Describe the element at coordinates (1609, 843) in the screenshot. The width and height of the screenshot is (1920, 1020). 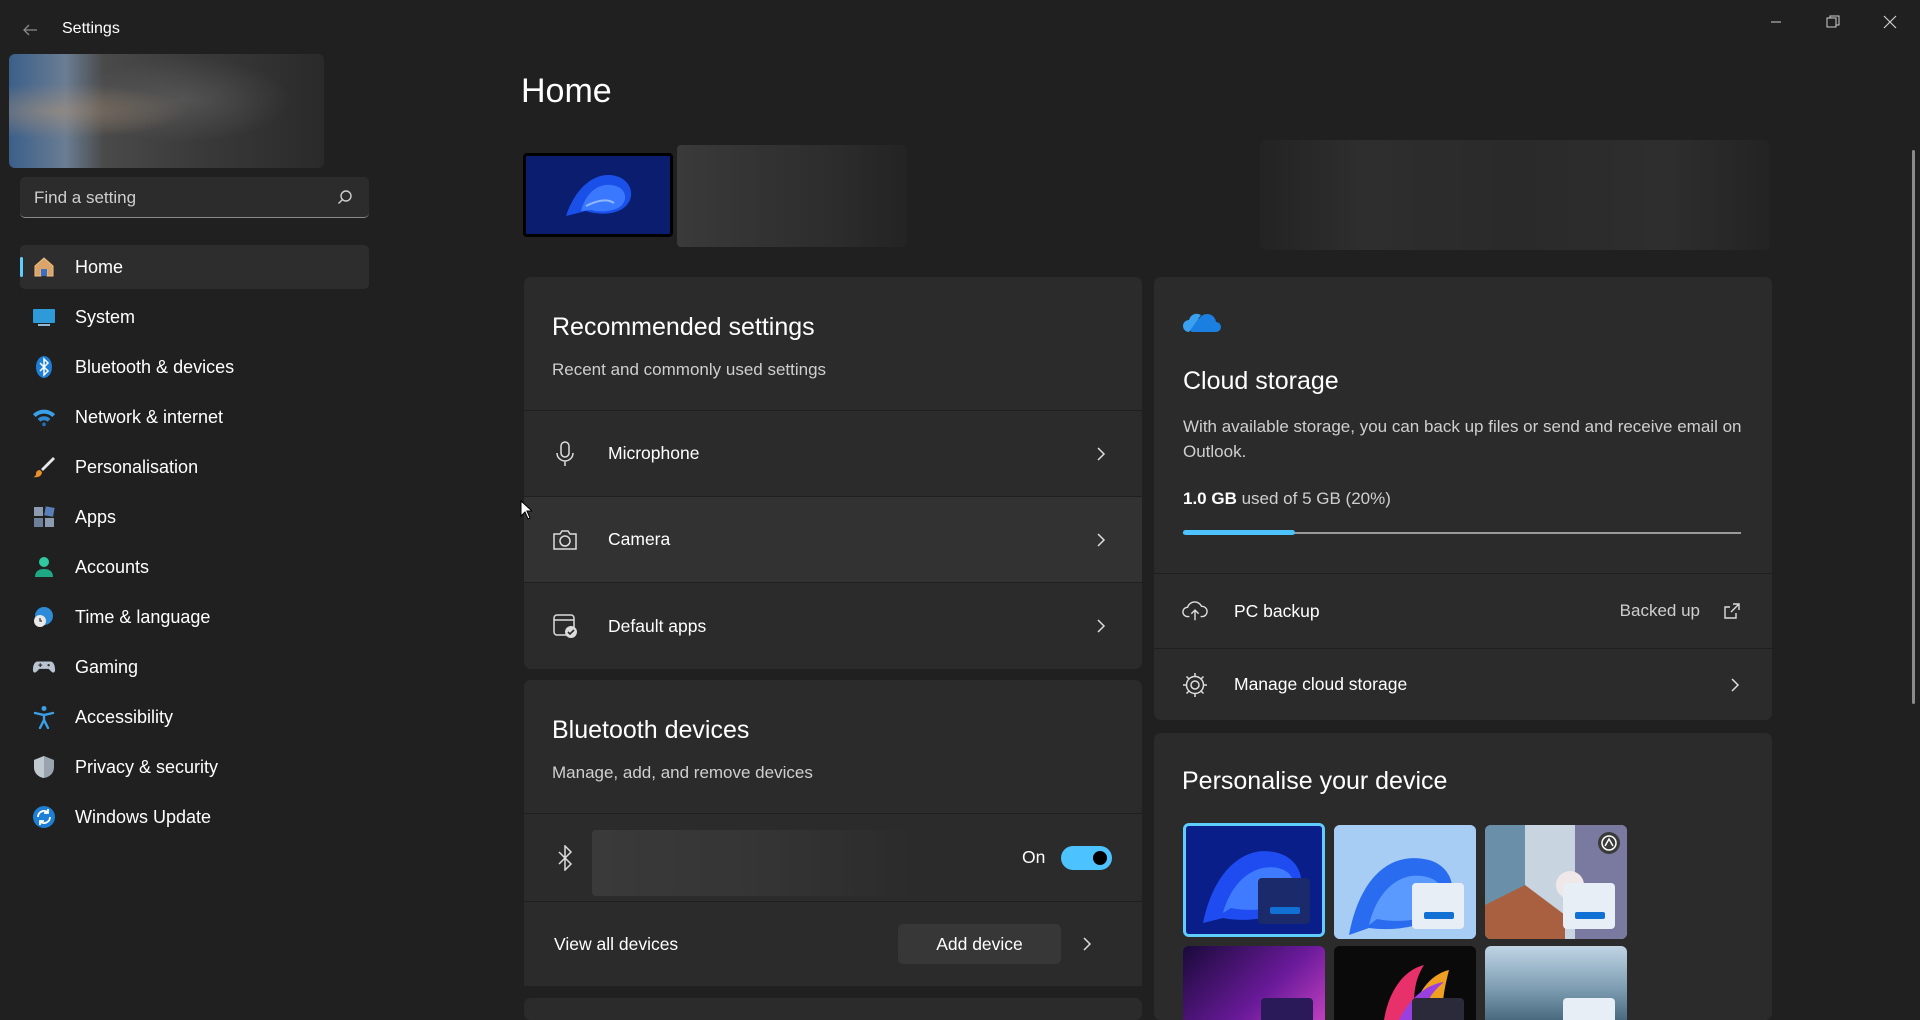
I see `spotlight-badge-icon` at that location.